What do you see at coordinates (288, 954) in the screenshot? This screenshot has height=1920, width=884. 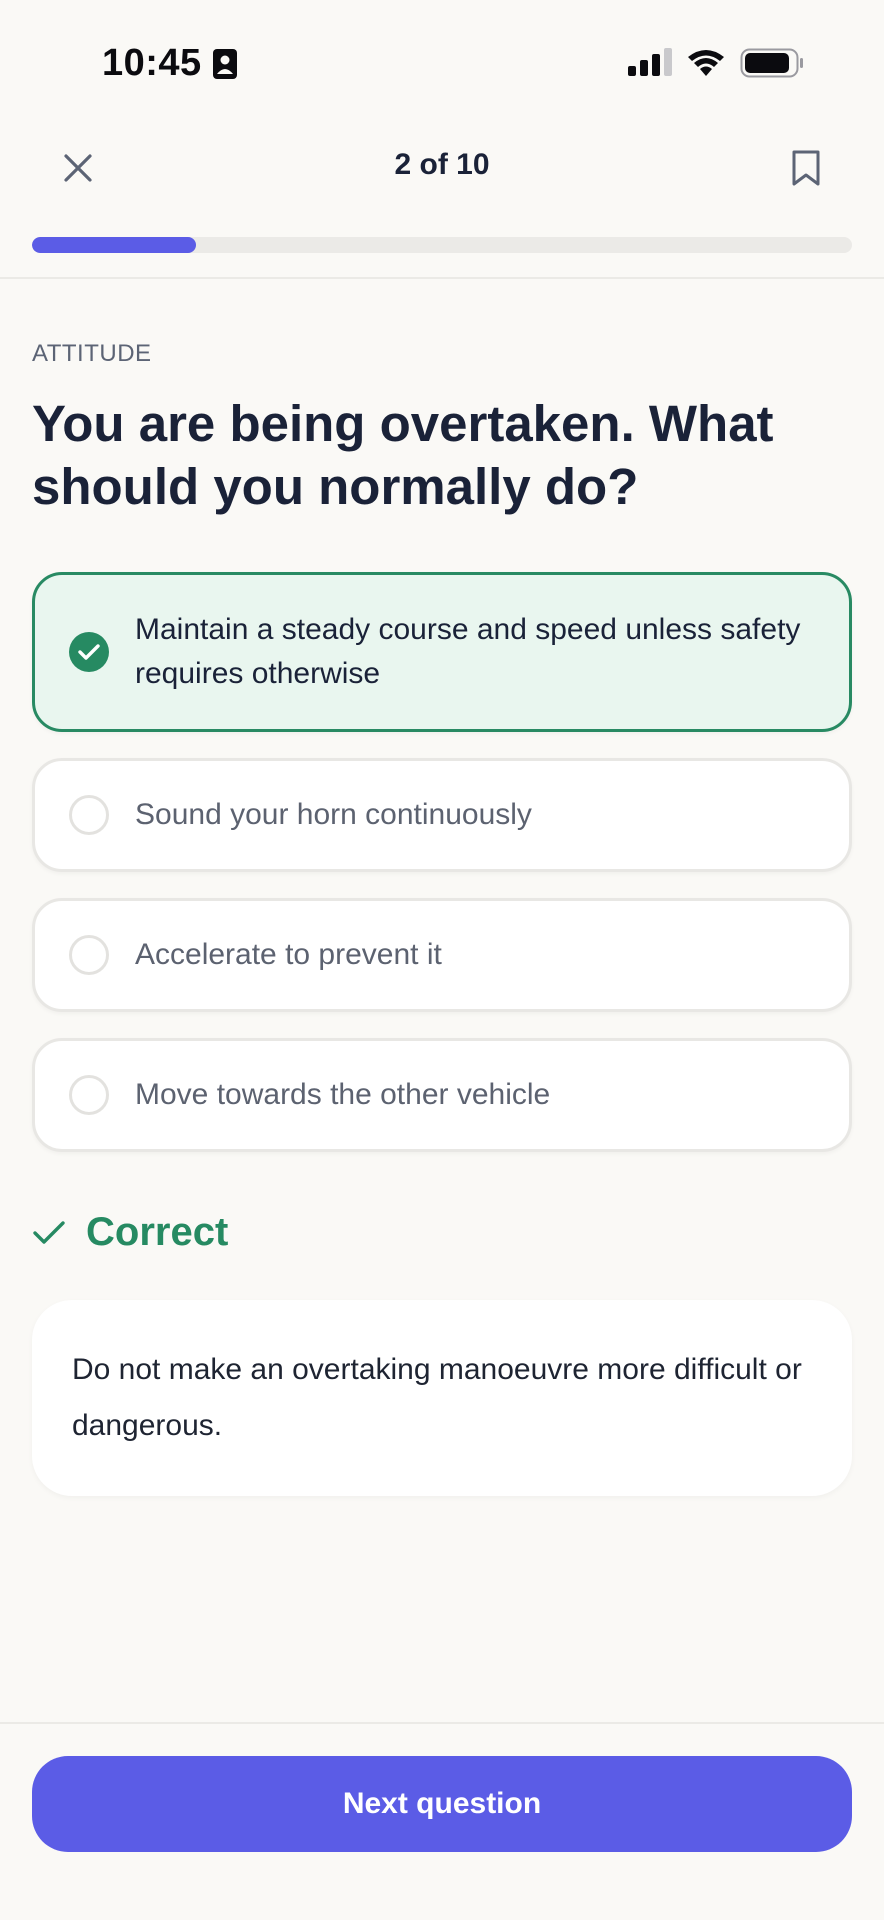 I see `answer-option-label: Accelerate to prevent it` at bounding box center [288, 954].